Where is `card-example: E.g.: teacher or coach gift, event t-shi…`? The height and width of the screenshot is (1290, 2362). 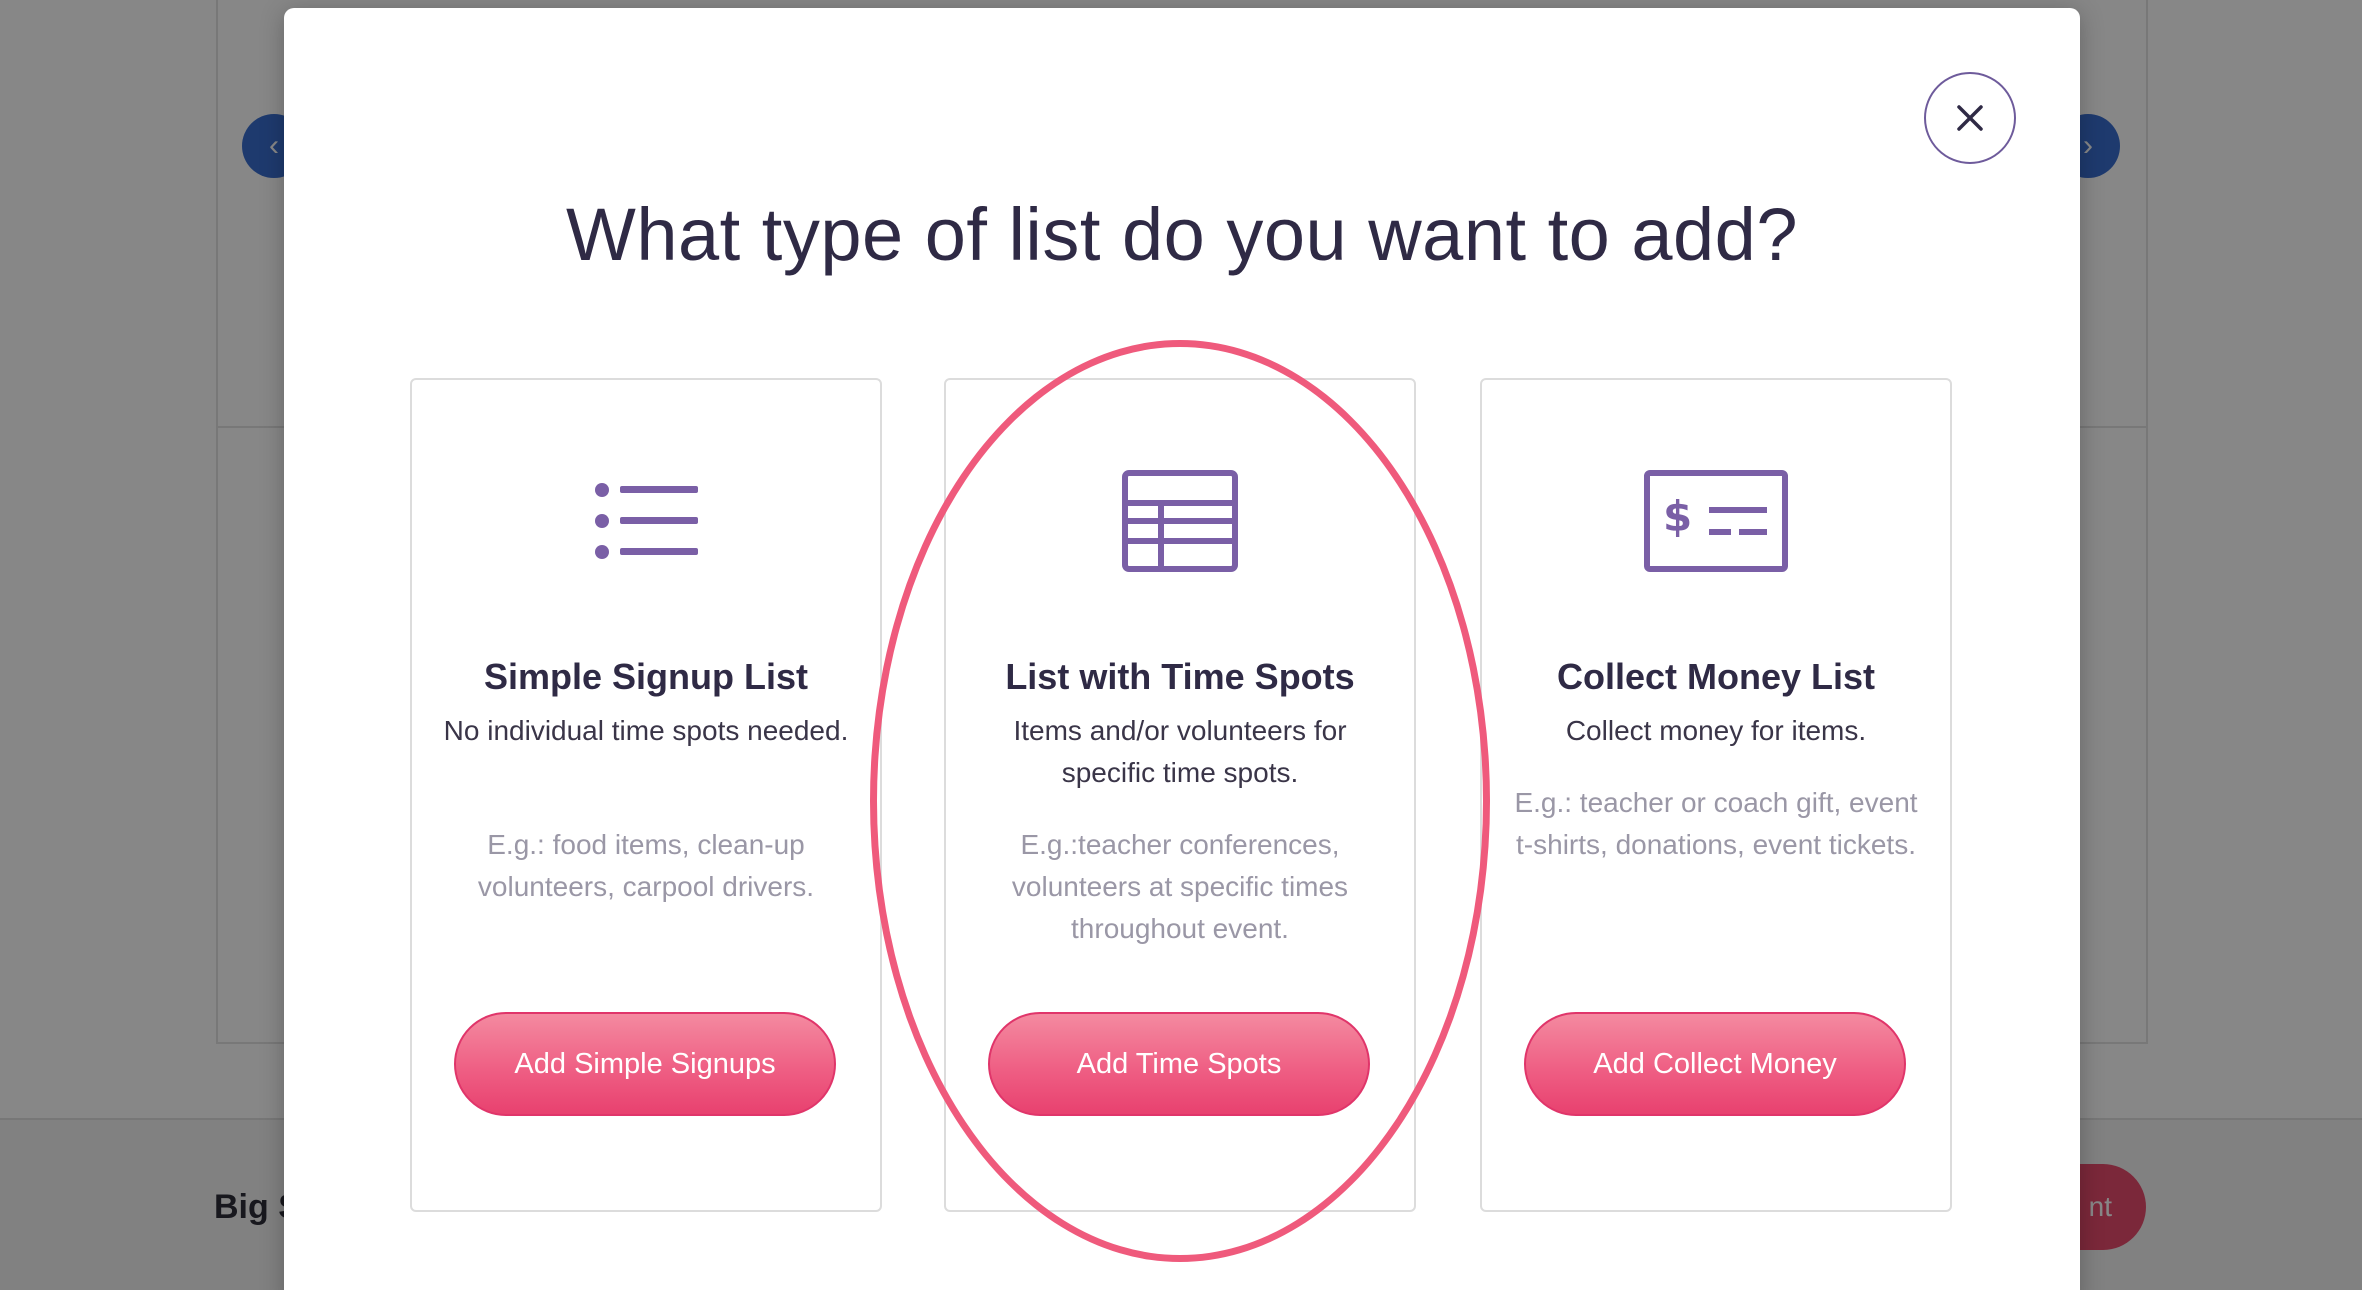
card-example: E.g.: teacher or coach gift, event t-shi… is located at coordinates (1716, 823).